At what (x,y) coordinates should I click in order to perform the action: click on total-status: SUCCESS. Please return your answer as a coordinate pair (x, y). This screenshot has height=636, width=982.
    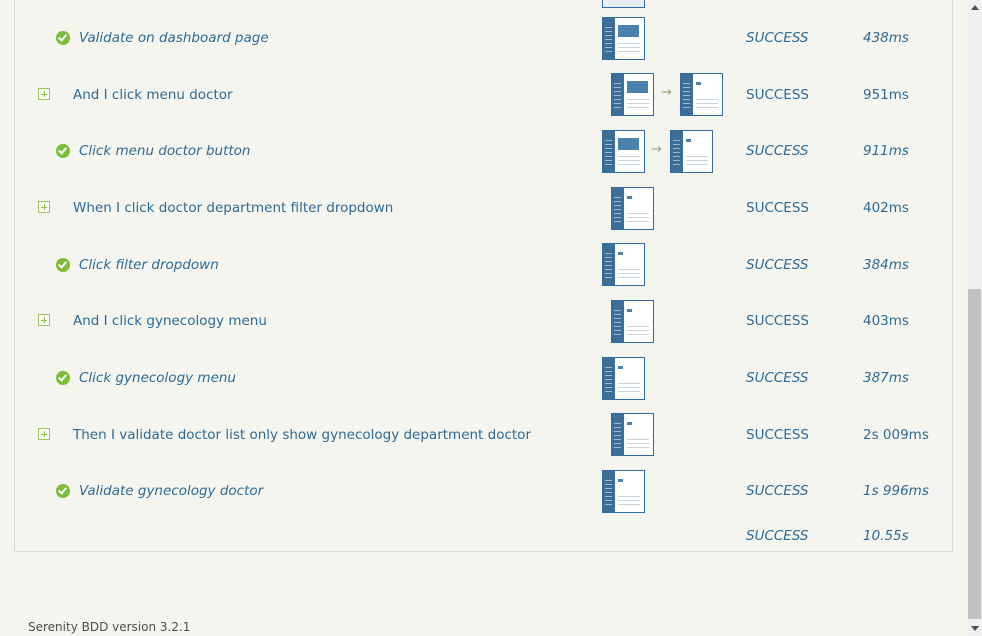
    Looking at the image, I should click on (777, 536).